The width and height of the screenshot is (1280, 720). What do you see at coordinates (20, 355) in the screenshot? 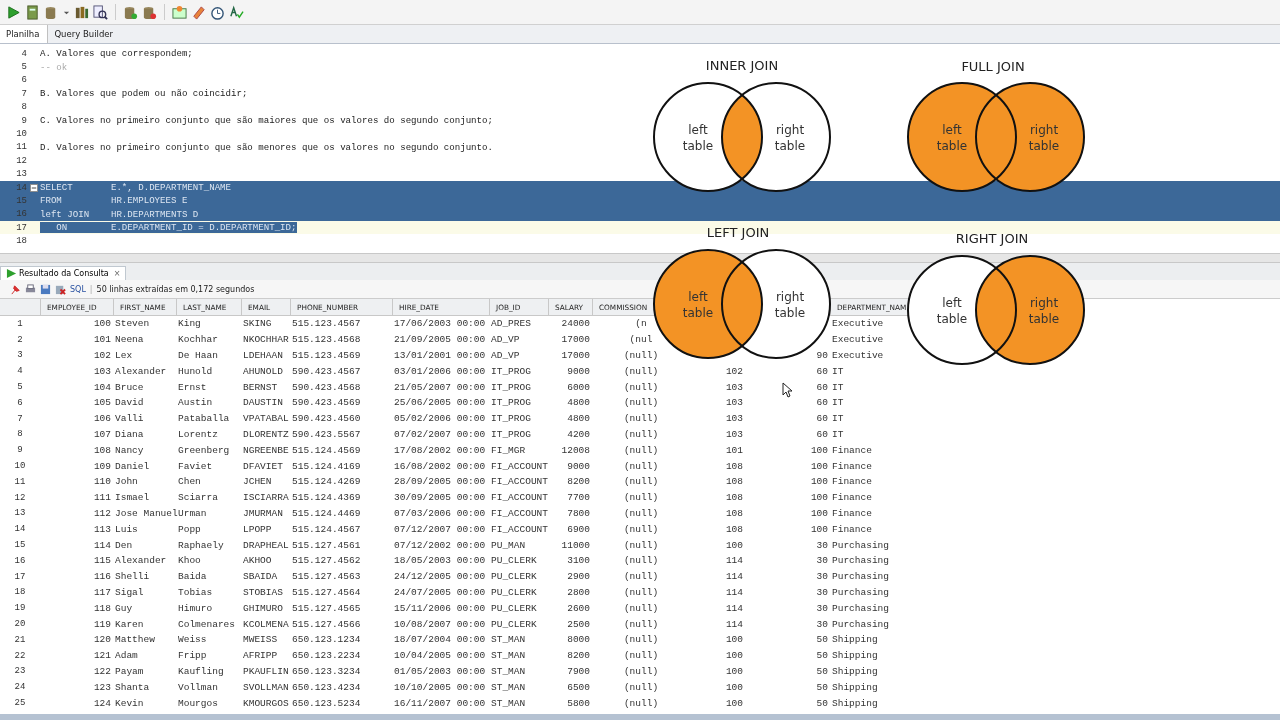
I see `row-number: 3` at bounding box center [20, 355].